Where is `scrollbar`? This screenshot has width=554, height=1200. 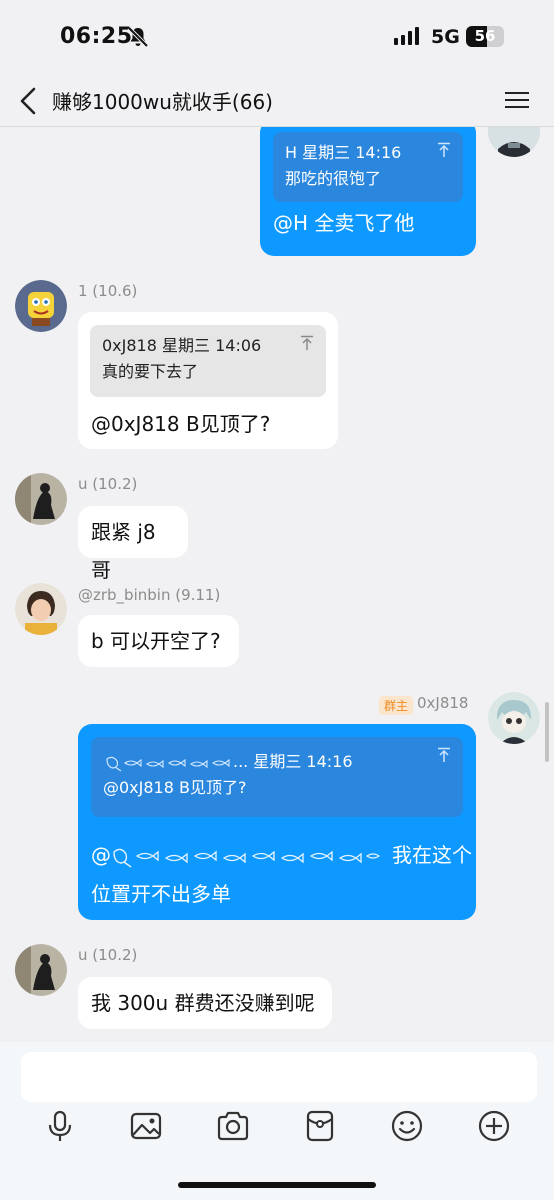
scrollbar is located at coordinates (547, 732).